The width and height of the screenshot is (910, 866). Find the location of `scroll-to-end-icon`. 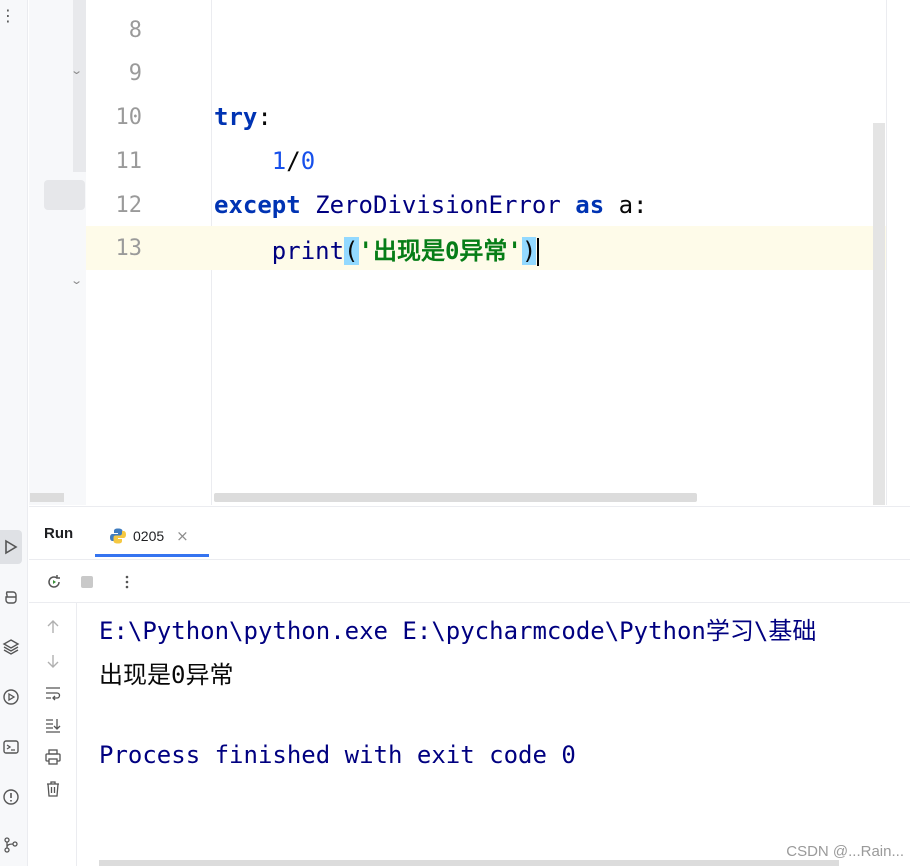

scroll-to-end-icon is located at coordinates (53, 725).